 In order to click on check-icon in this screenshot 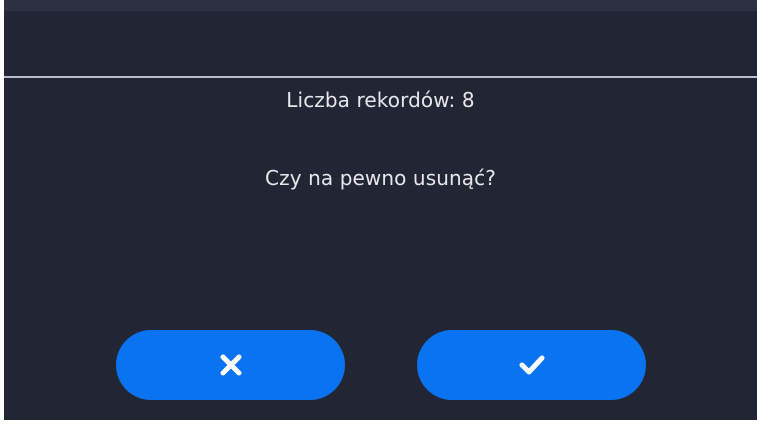, I will do `click(532, 365)`.